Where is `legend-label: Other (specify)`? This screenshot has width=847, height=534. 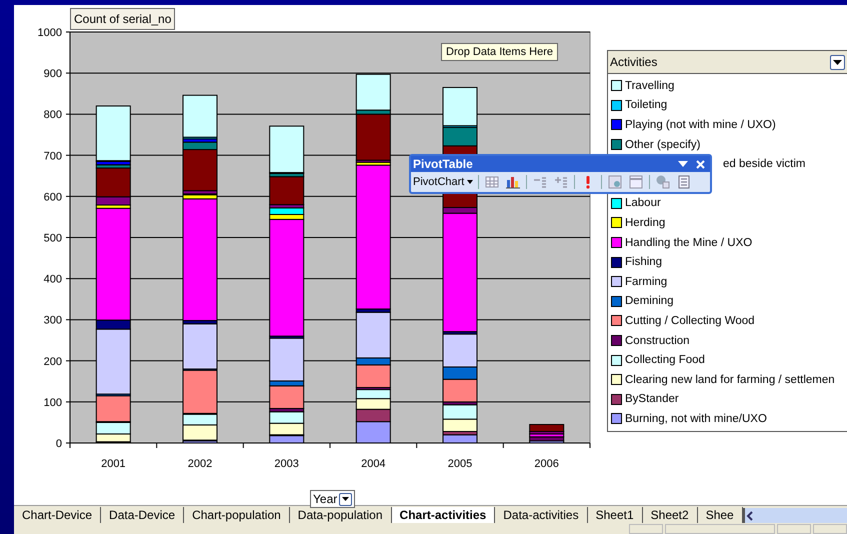
legend-label: Other (specify) is located at coordinates (662, 144).